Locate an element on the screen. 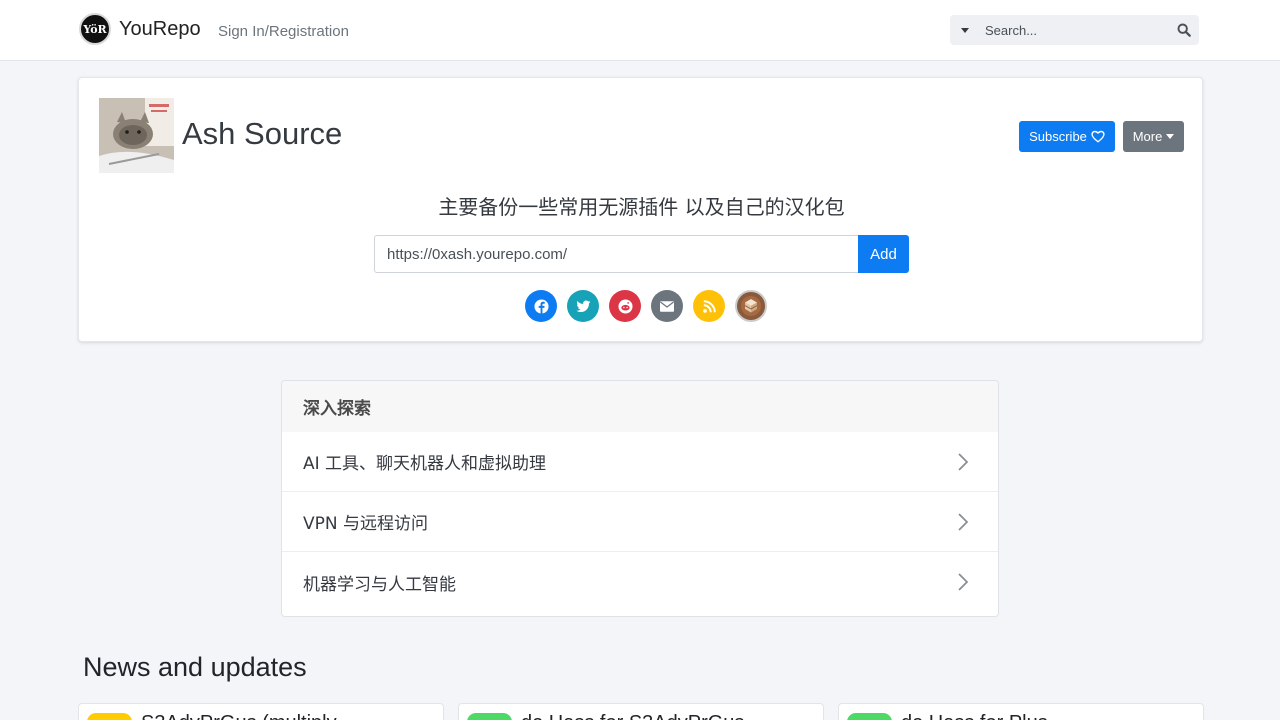 This screenshot has width=1280, height=720. repo-title: Ash Source is located at coordinates (262, 133).